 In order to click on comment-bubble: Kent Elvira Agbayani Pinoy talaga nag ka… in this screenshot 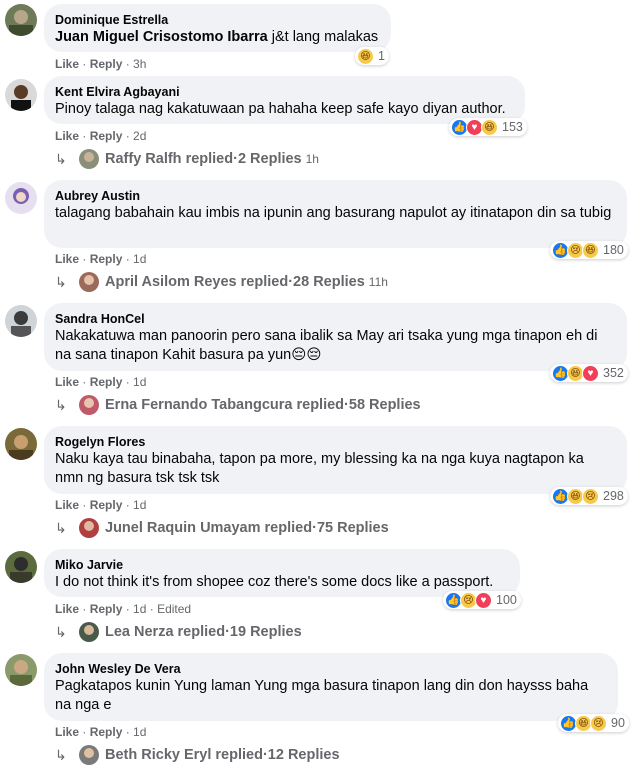, I will do `click(284, 100)`.